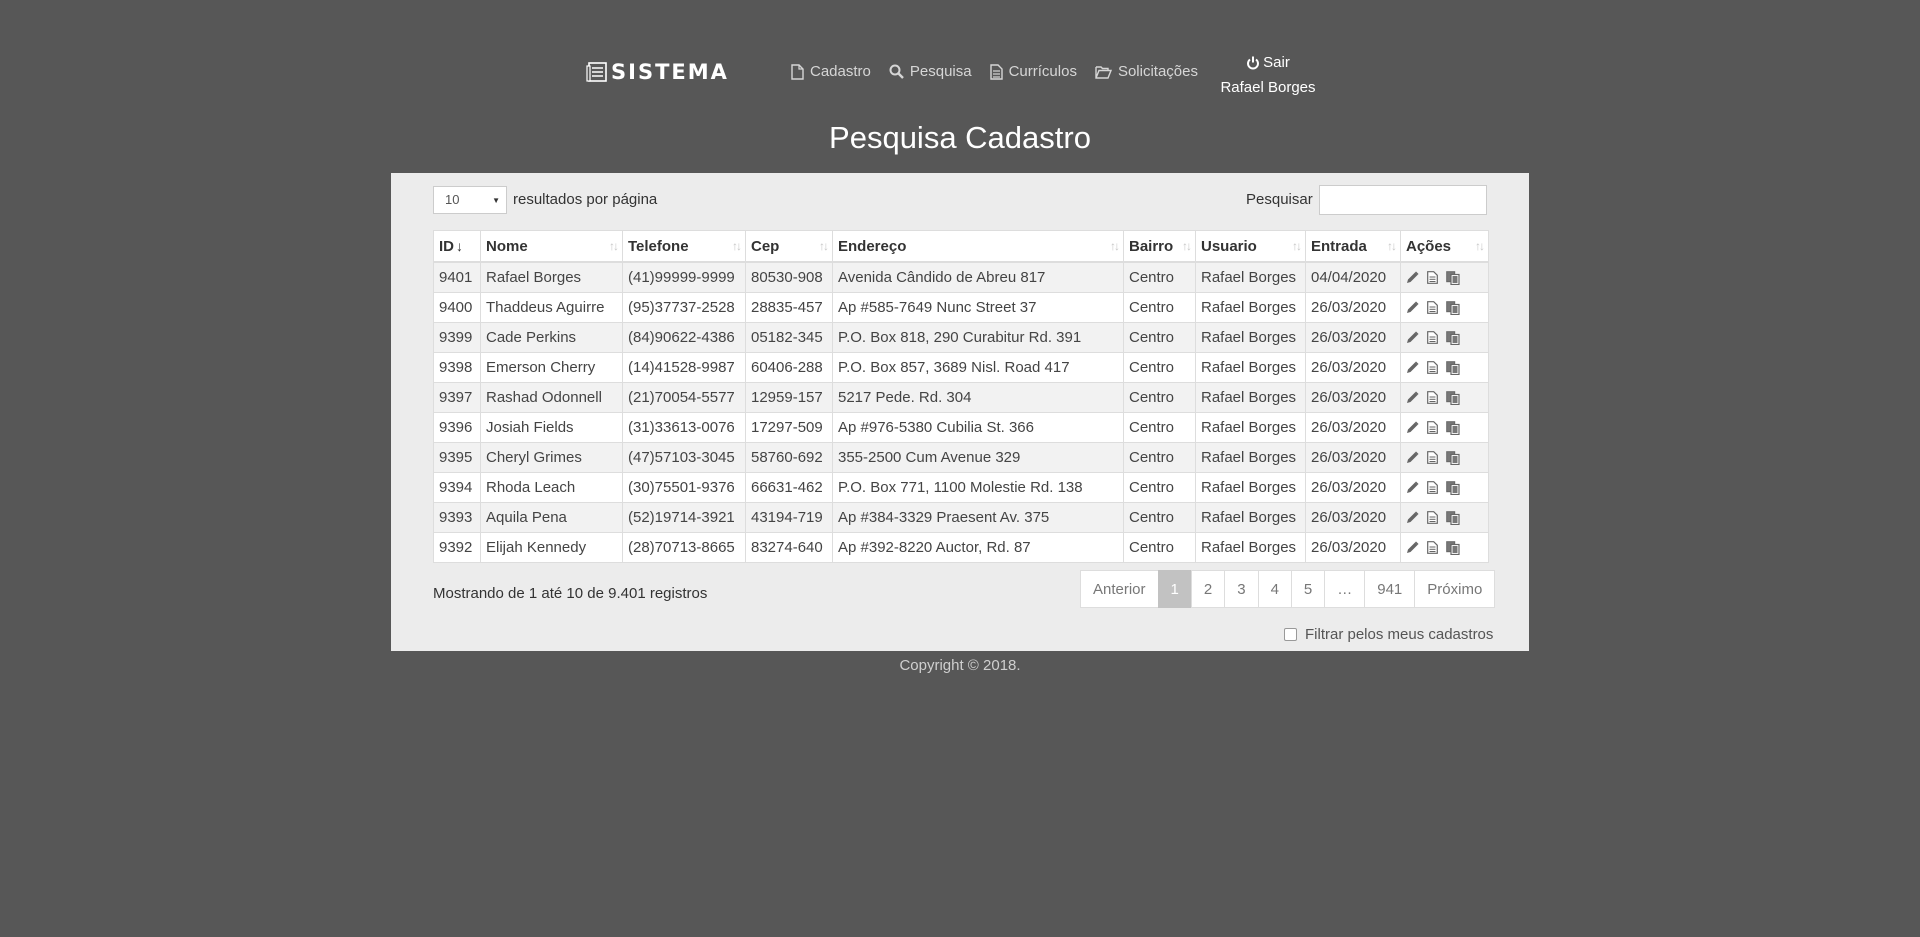 The height and width of the screenshot is (937, 1920). Describe the element at coordinates (1339, 246) in the screenshot. I see `column-header-label: Entrada` at that location.